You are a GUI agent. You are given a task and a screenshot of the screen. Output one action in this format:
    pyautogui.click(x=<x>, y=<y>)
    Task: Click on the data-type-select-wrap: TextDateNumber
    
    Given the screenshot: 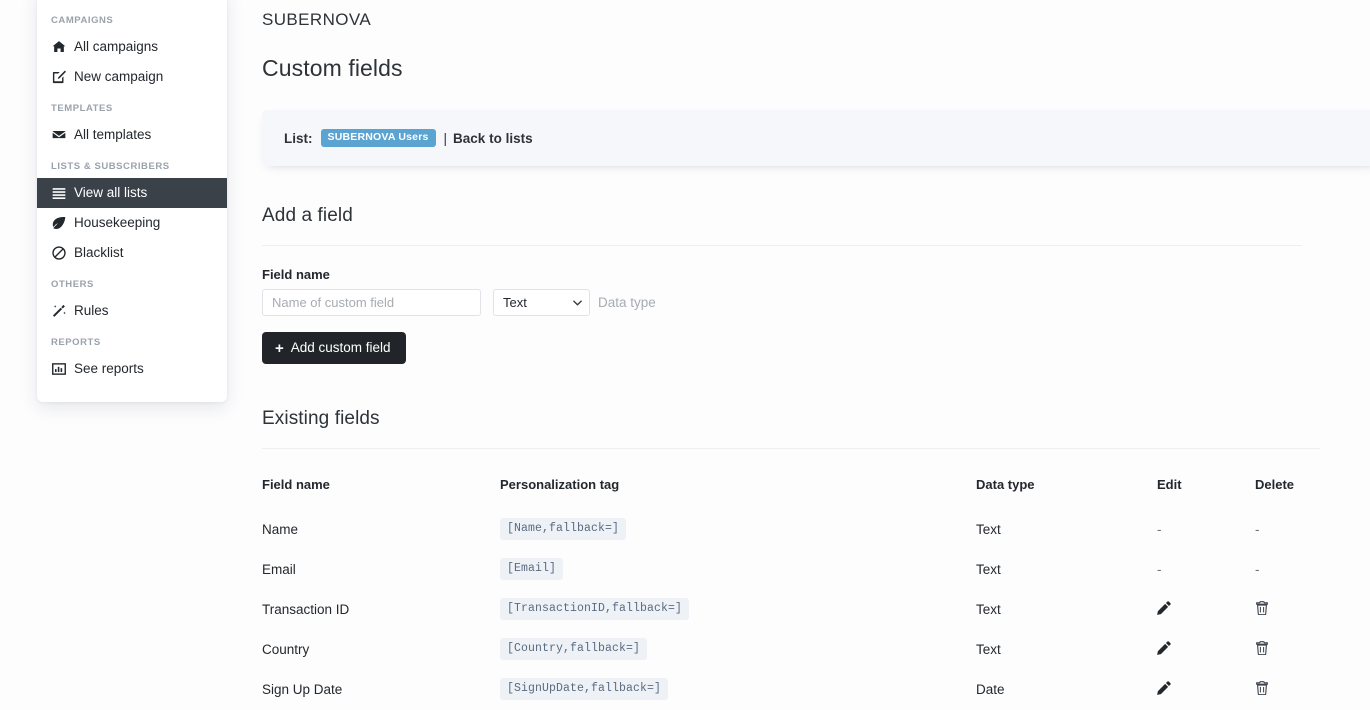 What is the action you would take?
    pyautogui.click(x=541, y=302)
    